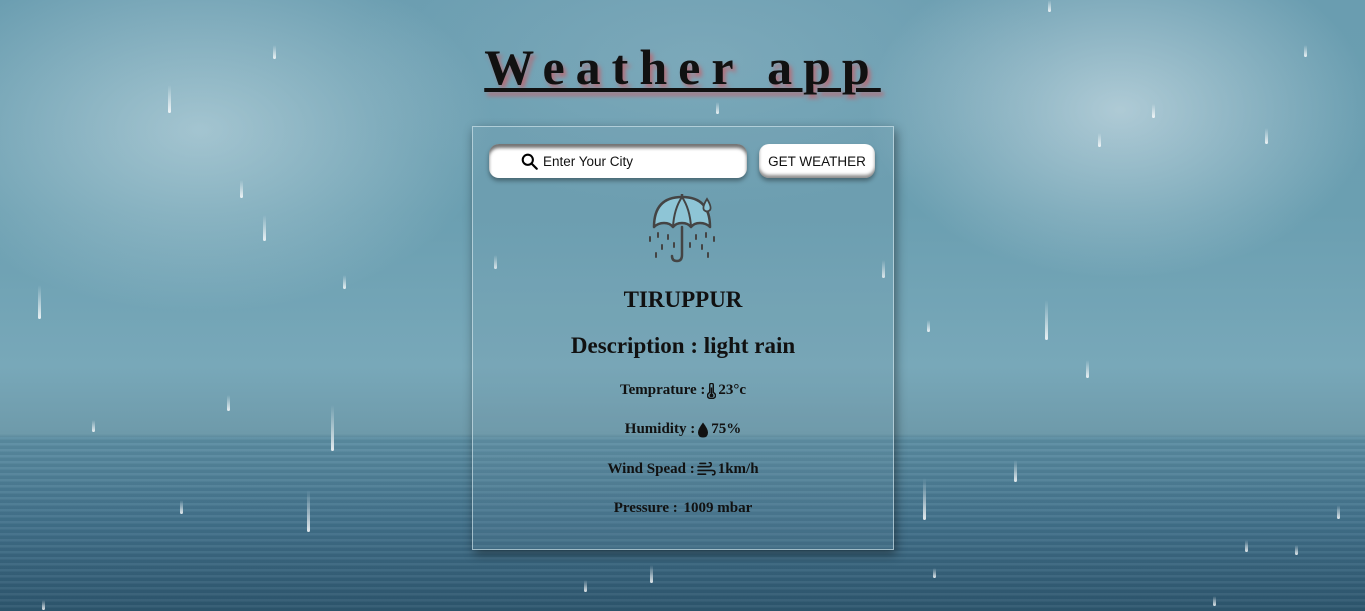 The height and width of the screenshot is (611, 1365). What do you see at coordinates (660, 429) in the screenshot?
I see `humidity-label: Humidity :` at bounding box center [660, 429].